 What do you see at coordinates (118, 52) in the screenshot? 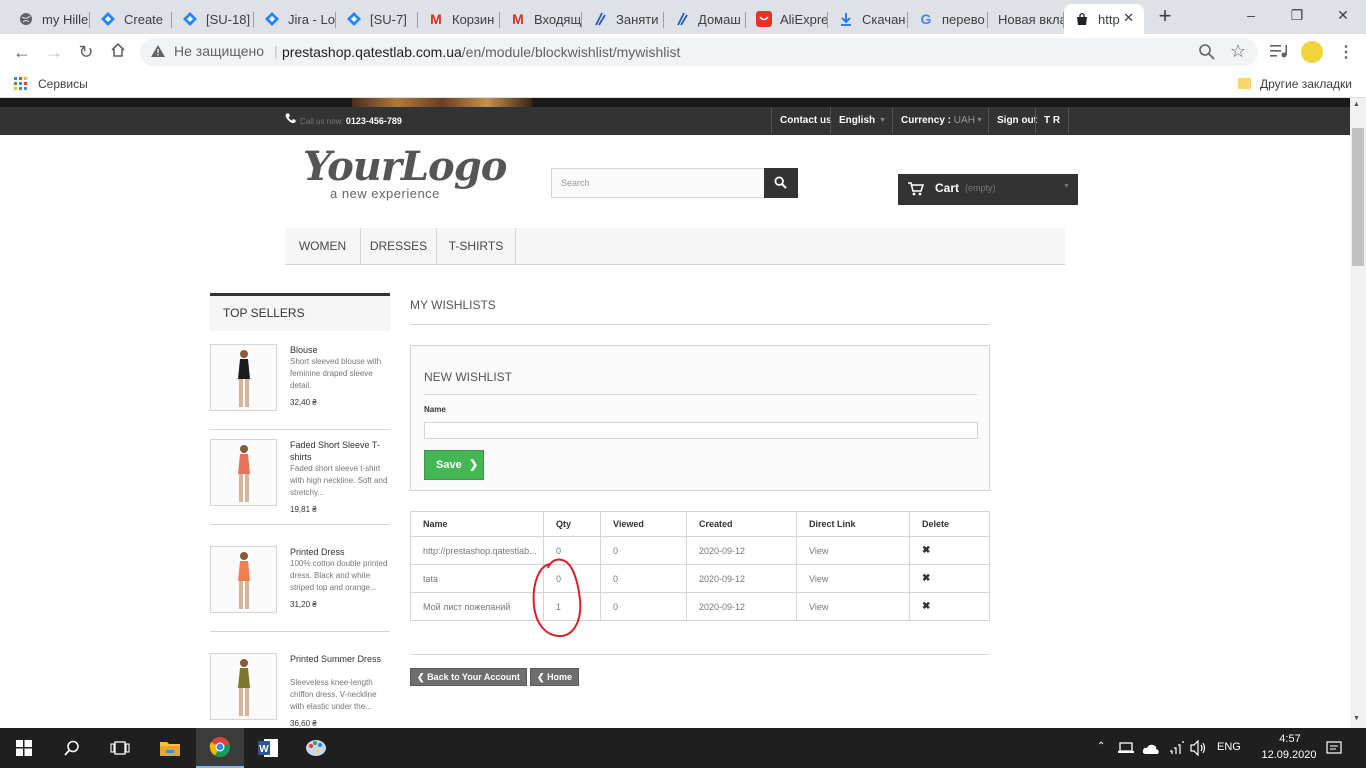
I see `home-icon` at bounding box center [118, 52].